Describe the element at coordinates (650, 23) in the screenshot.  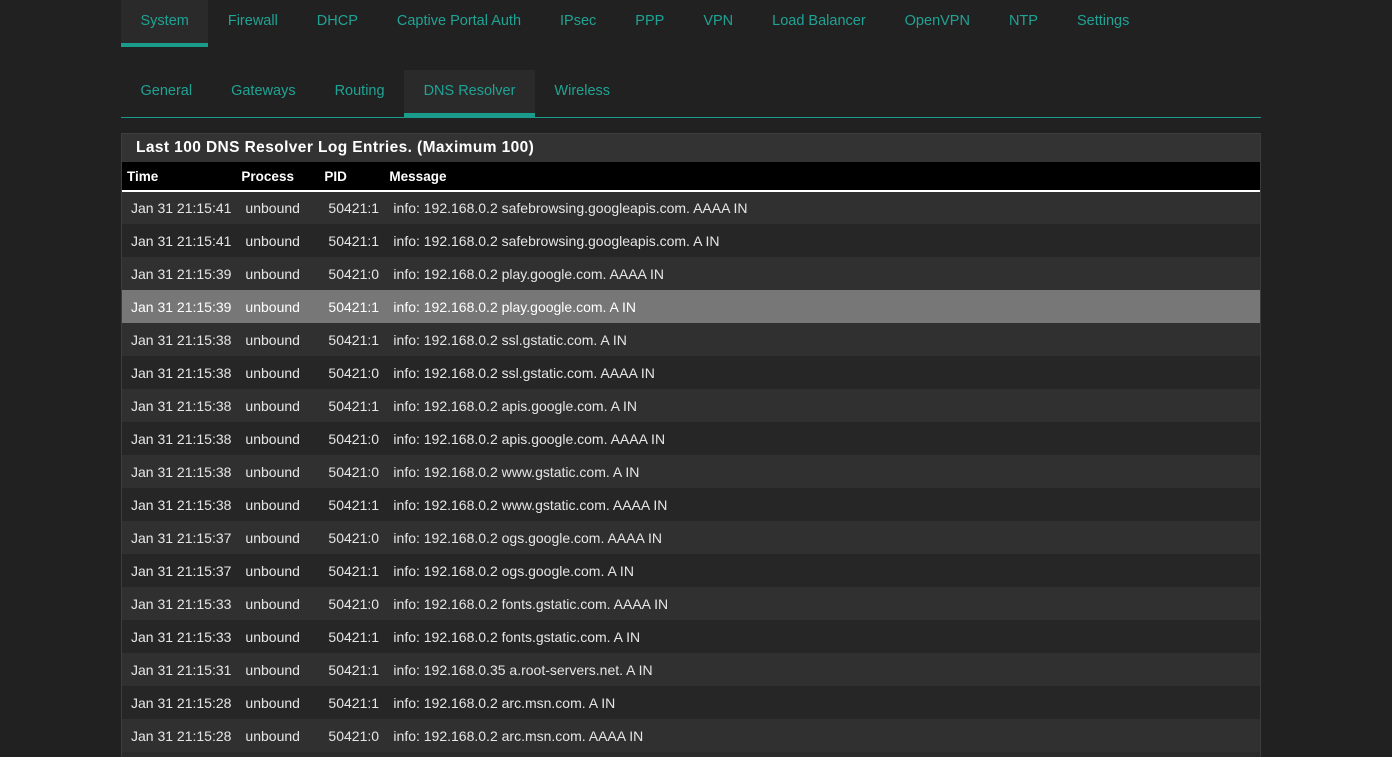
I see `tab-ppp: PPP` at that location.